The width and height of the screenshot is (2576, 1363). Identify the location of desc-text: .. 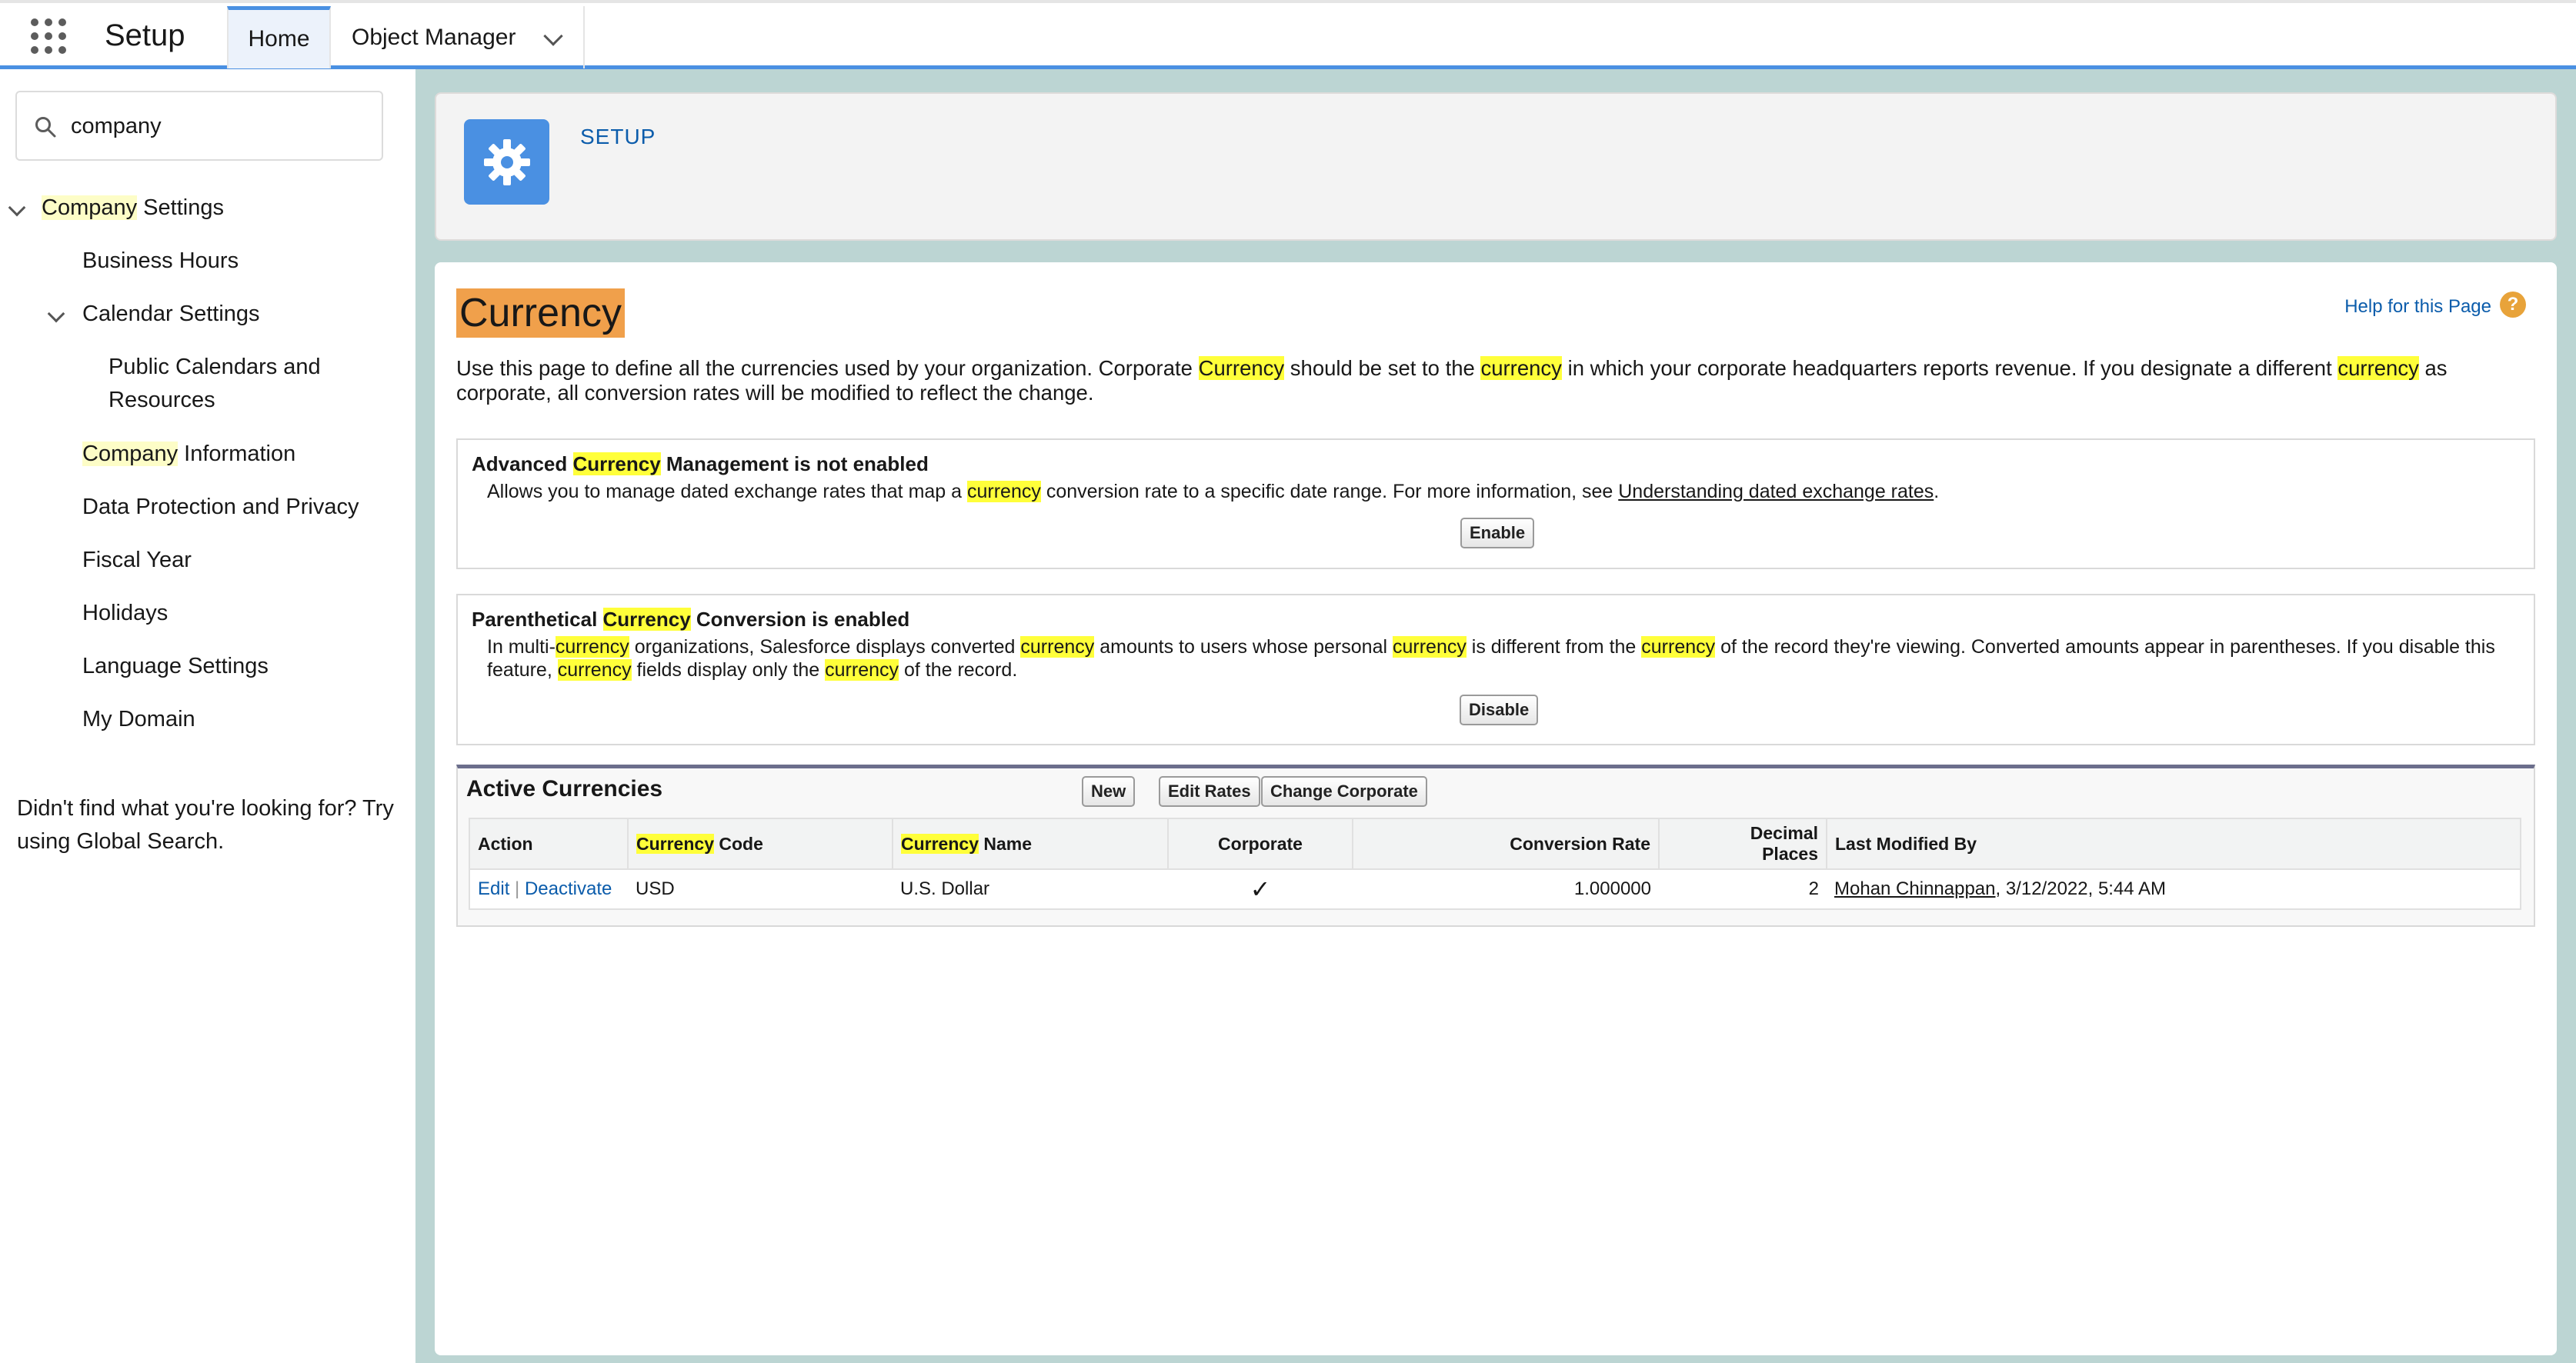
(1937, 492).